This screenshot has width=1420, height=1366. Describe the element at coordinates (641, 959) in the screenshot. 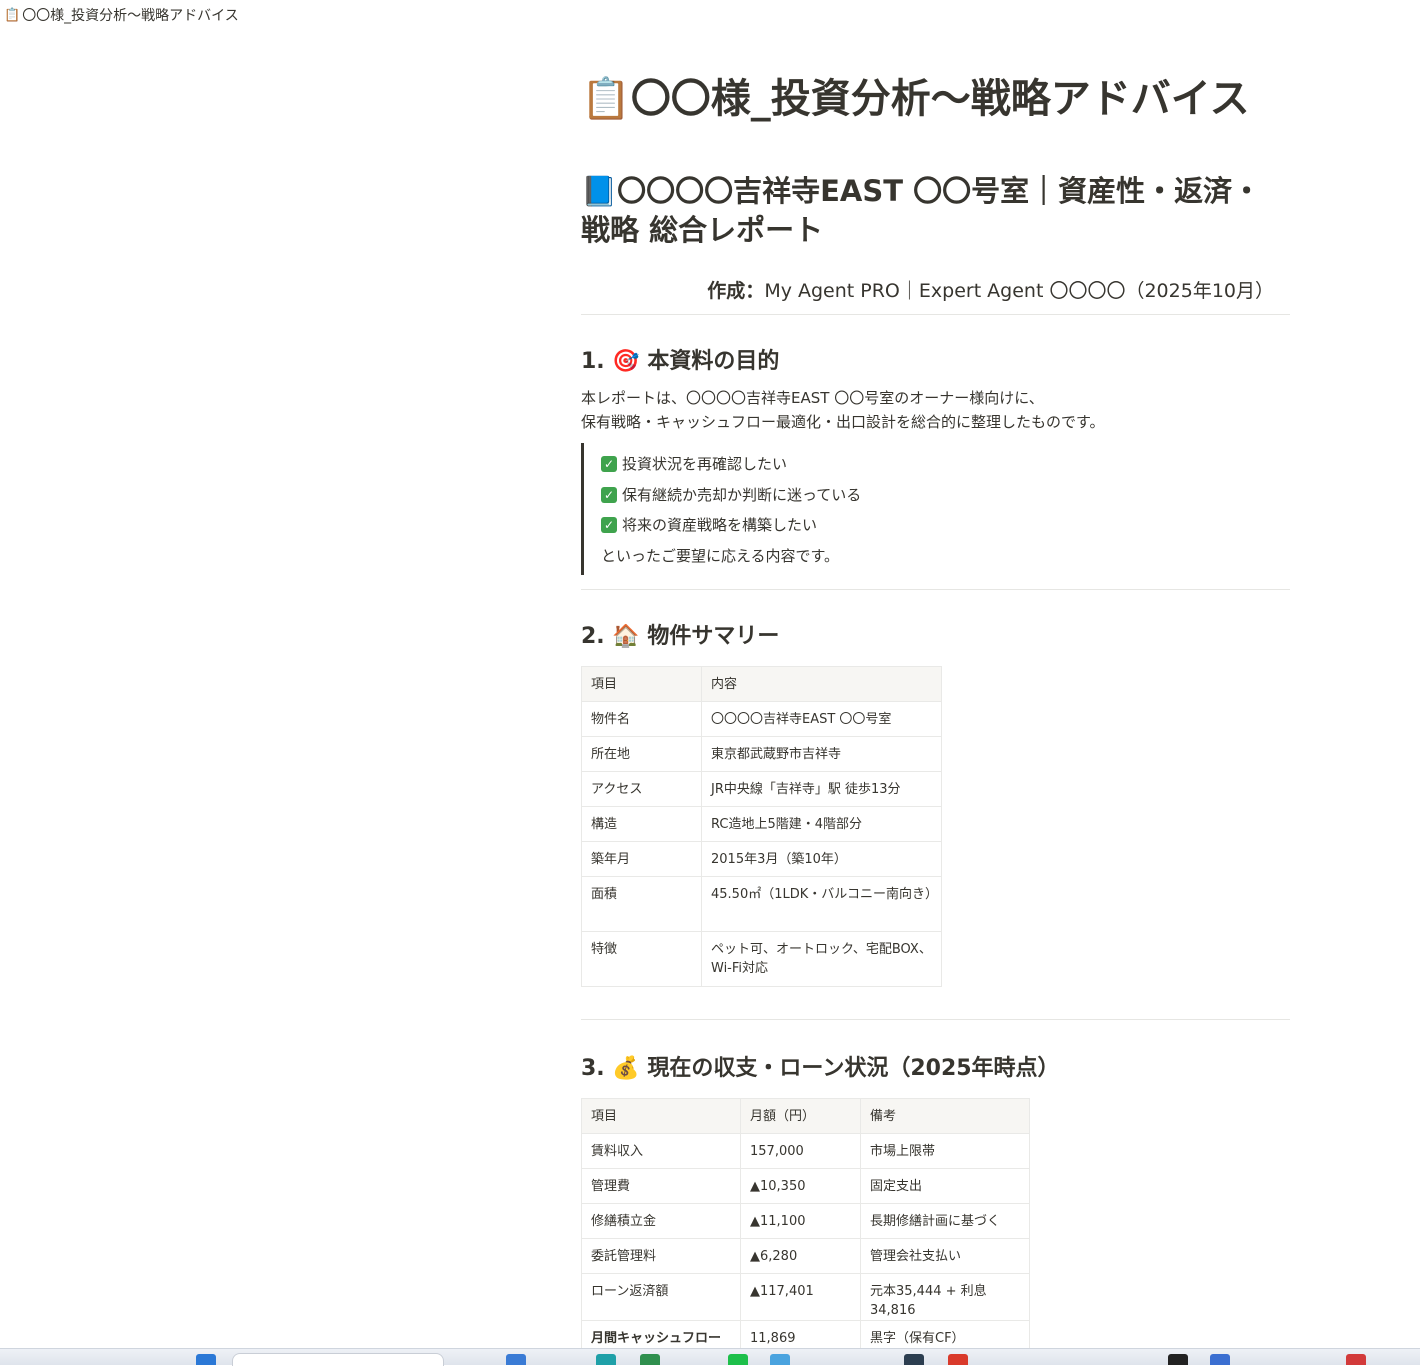

I see `table-cell: 特徴` at that location.